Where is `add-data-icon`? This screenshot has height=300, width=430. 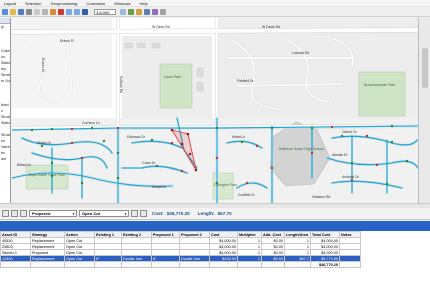 add-data-icon is located at coordinates (85, 11).